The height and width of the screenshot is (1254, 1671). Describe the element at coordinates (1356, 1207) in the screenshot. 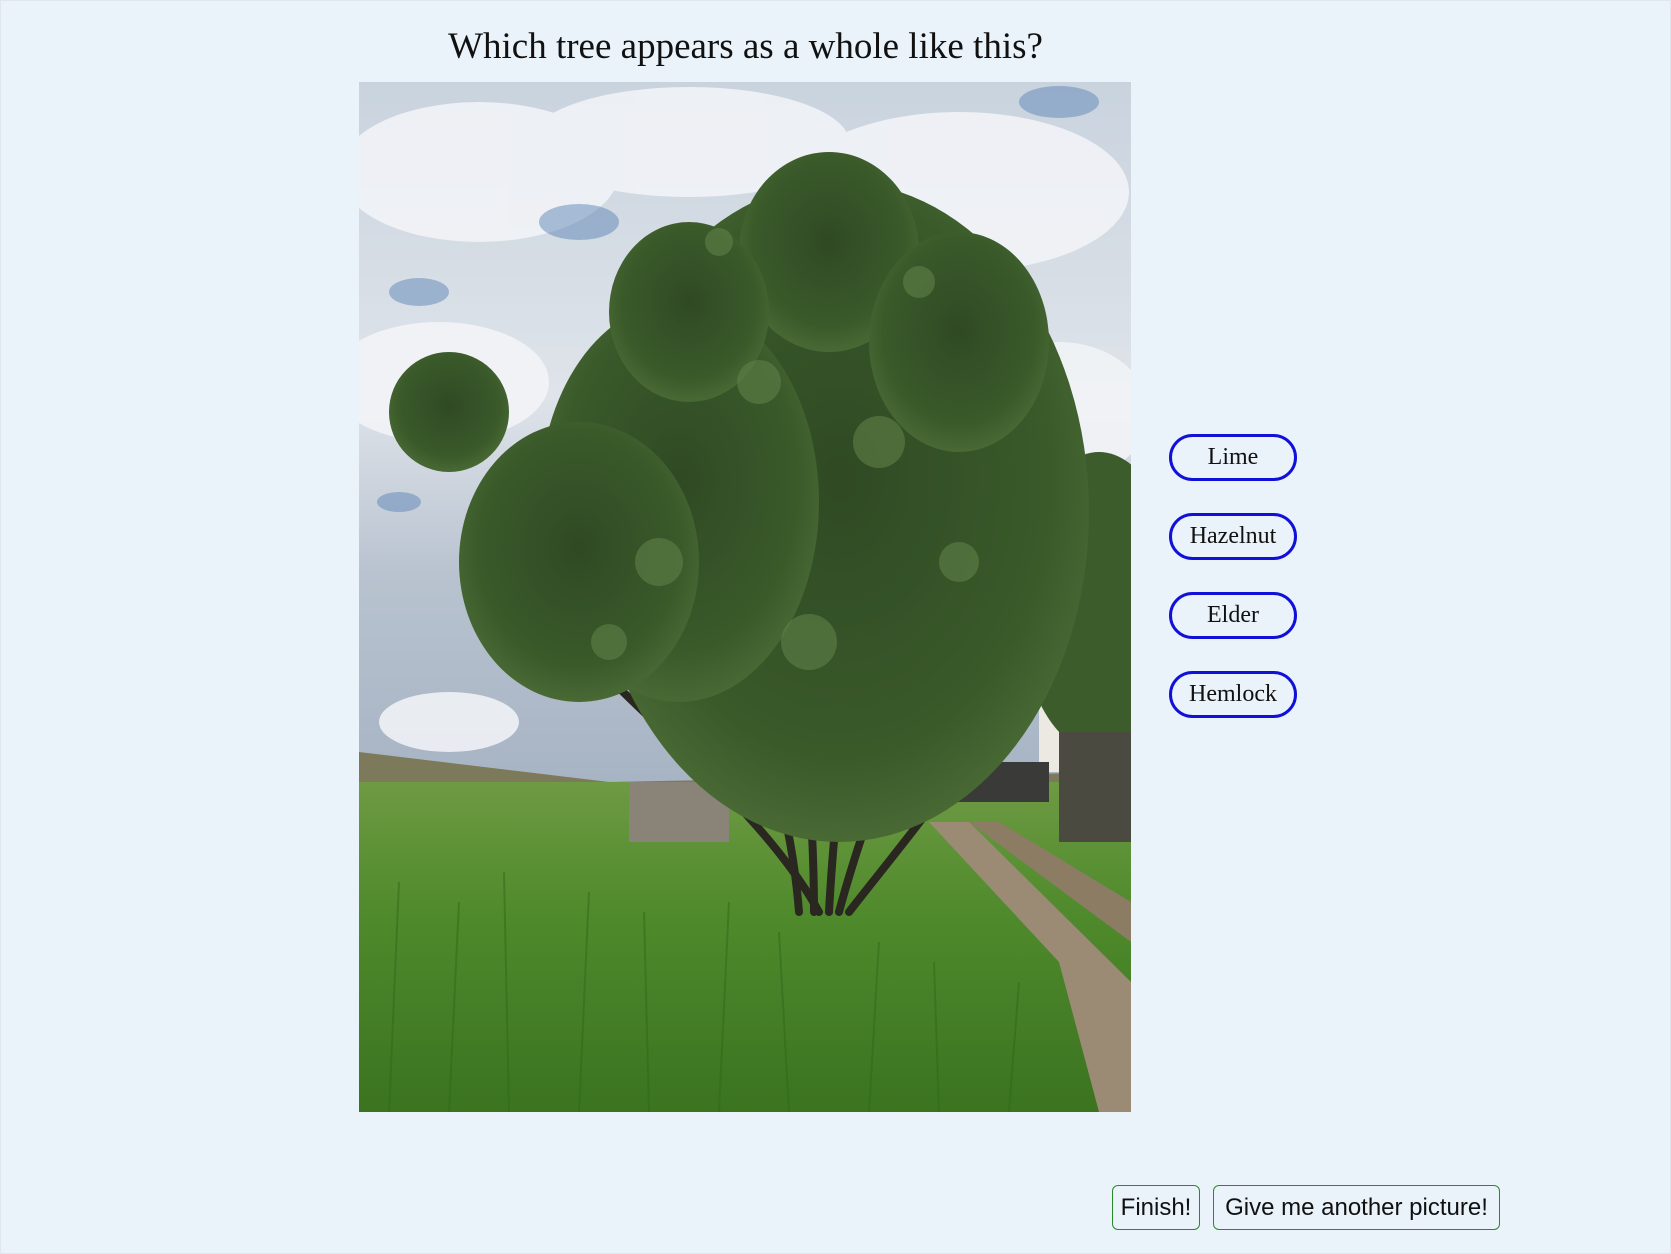

I see `another-picture-button: Give me another picture!` at that location.